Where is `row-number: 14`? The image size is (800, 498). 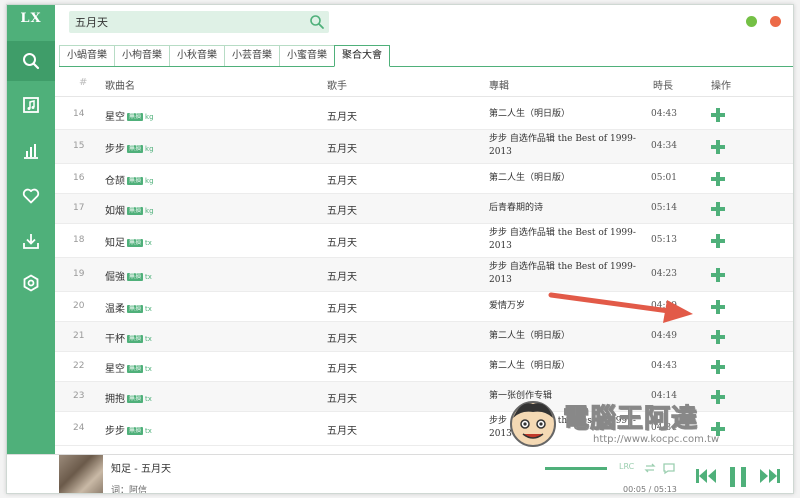 row-number: 14 is located at coordinates (79, 114).